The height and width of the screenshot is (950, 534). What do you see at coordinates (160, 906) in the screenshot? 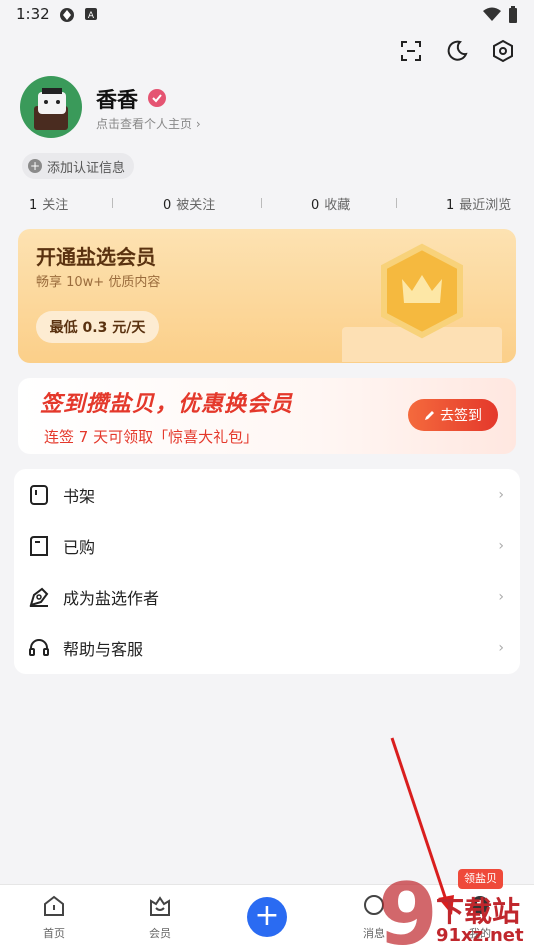
I see `vip-icon` at bounding box center [160, 906].